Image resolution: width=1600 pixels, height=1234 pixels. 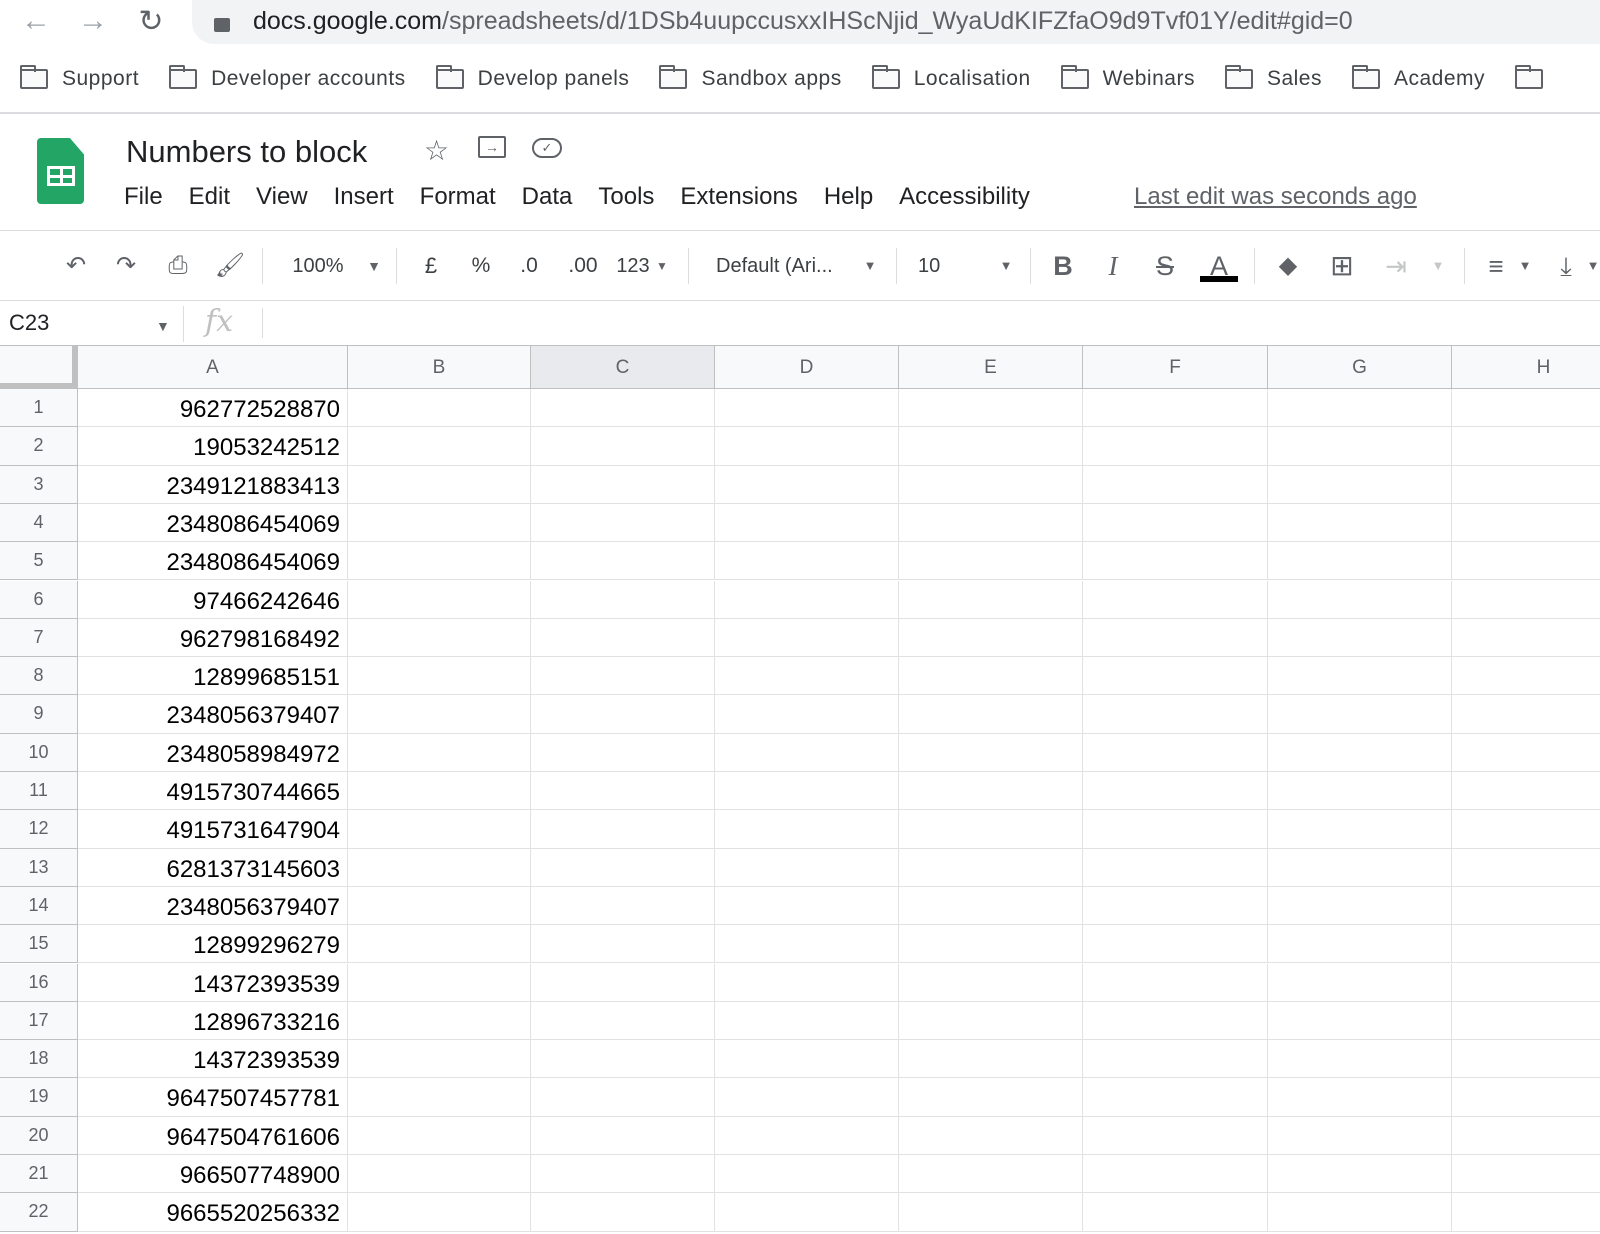 I want to click on cell-g18, so click(x=1360, y=1059).